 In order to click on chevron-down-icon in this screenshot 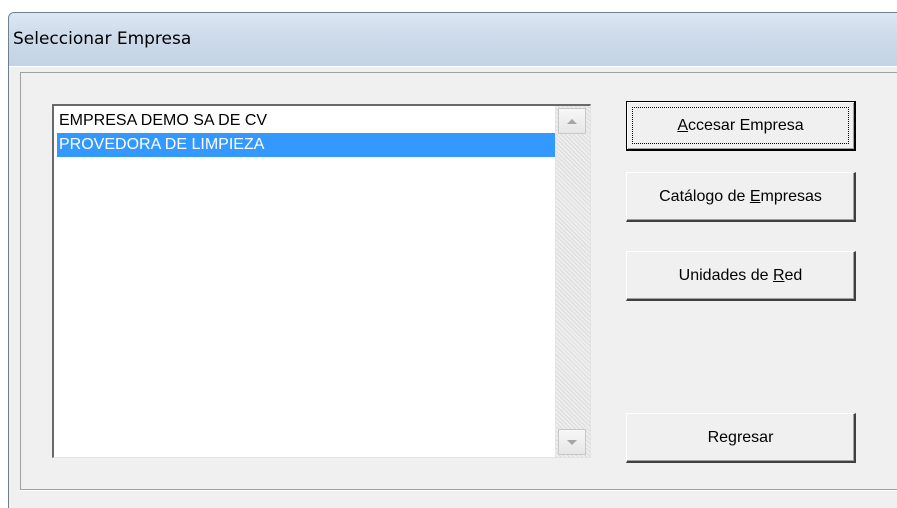, I will do `click(572, 442)`.